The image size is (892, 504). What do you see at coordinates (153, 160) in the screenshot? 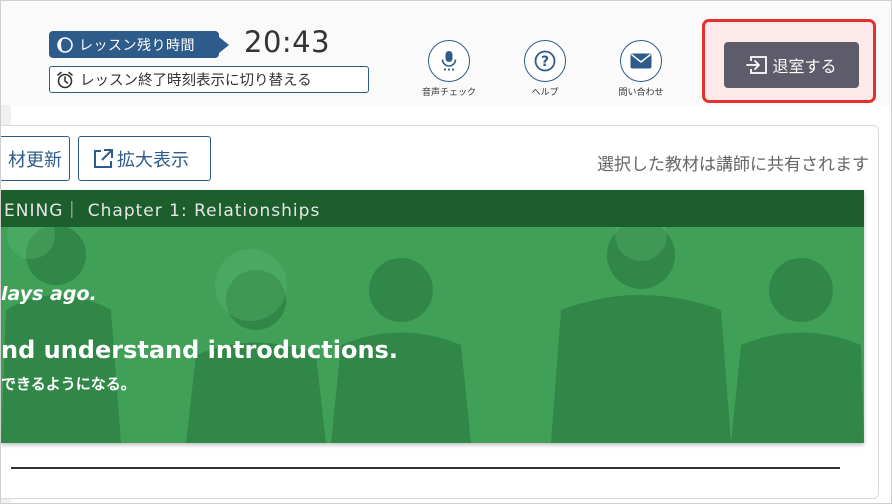
I see `expand-view-label: 拡大表示` at bounding box center [153, 160].